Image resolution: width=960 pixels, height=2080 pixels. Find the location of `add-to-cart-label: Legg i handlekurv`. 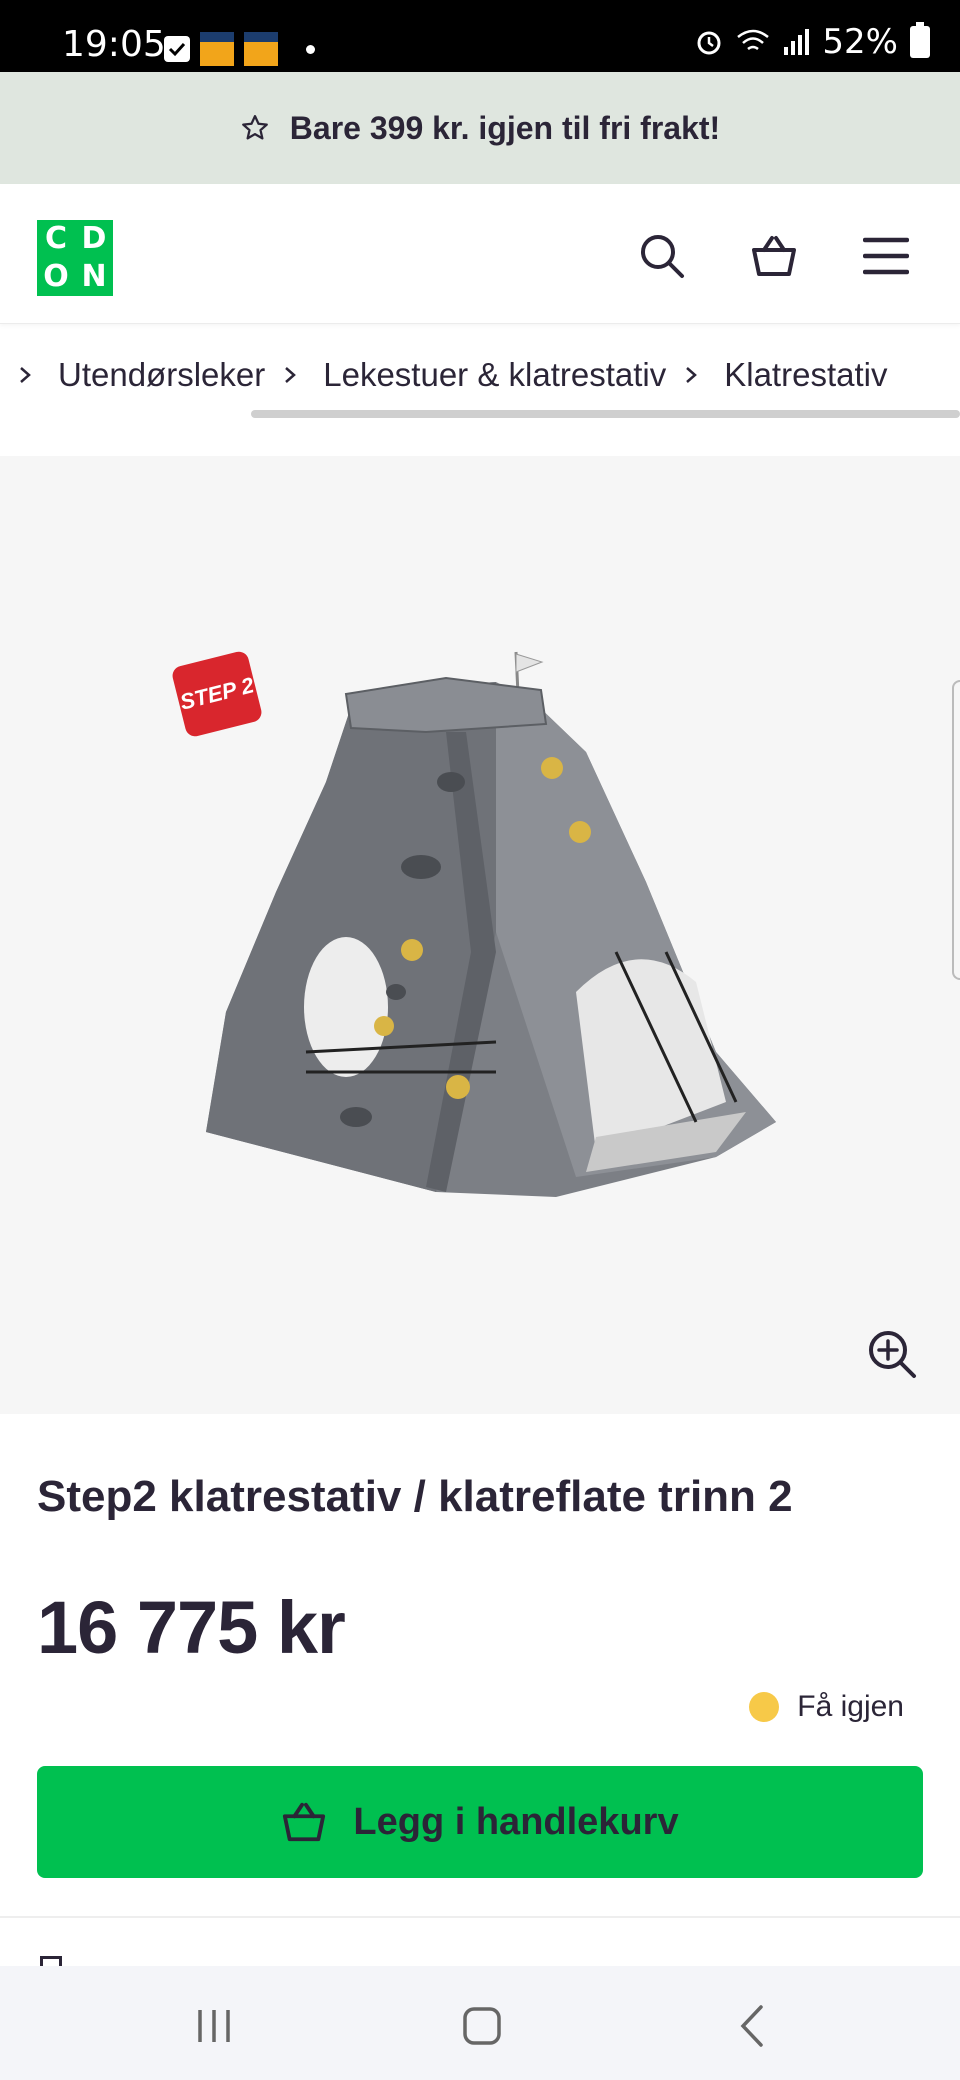

add-to-cart-label: Legg i handlekurv is located at coordinates (516, 1821).